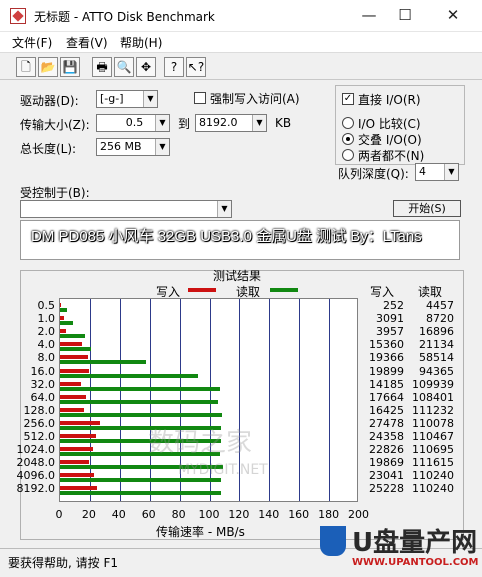 This screenshot has width=482, height=577. I want to click on overlapped-io-radio, so click(348, 139).